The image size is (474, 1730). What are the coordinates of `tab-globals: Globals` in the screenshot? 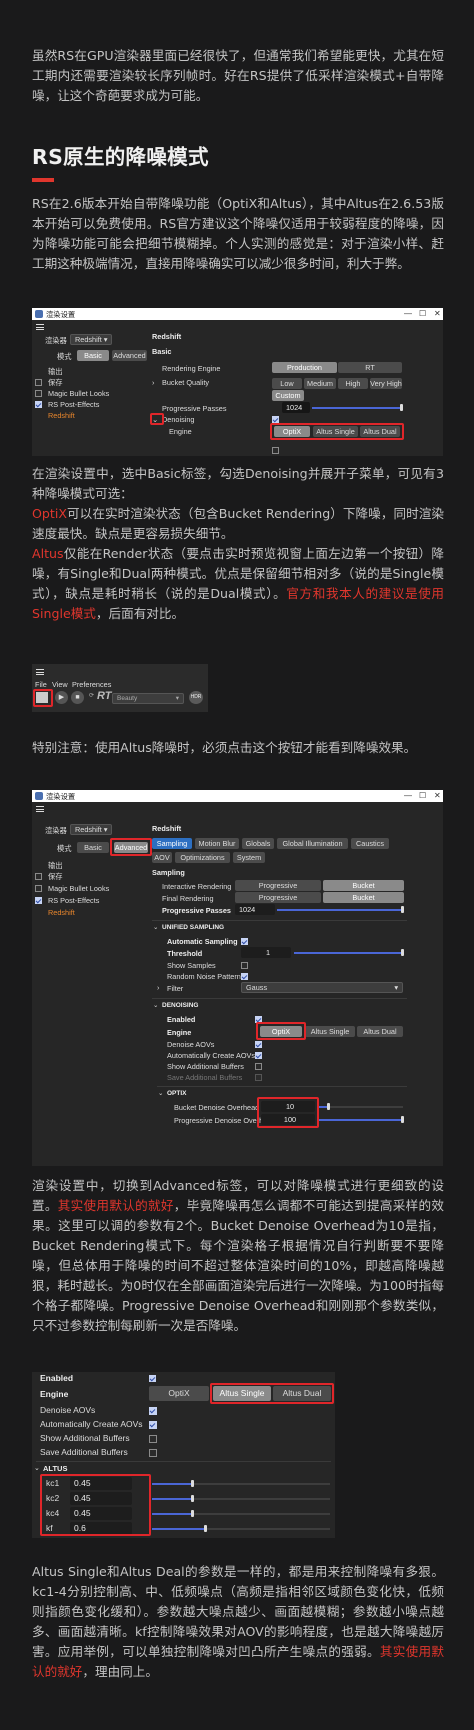 It's located at (258, 843).